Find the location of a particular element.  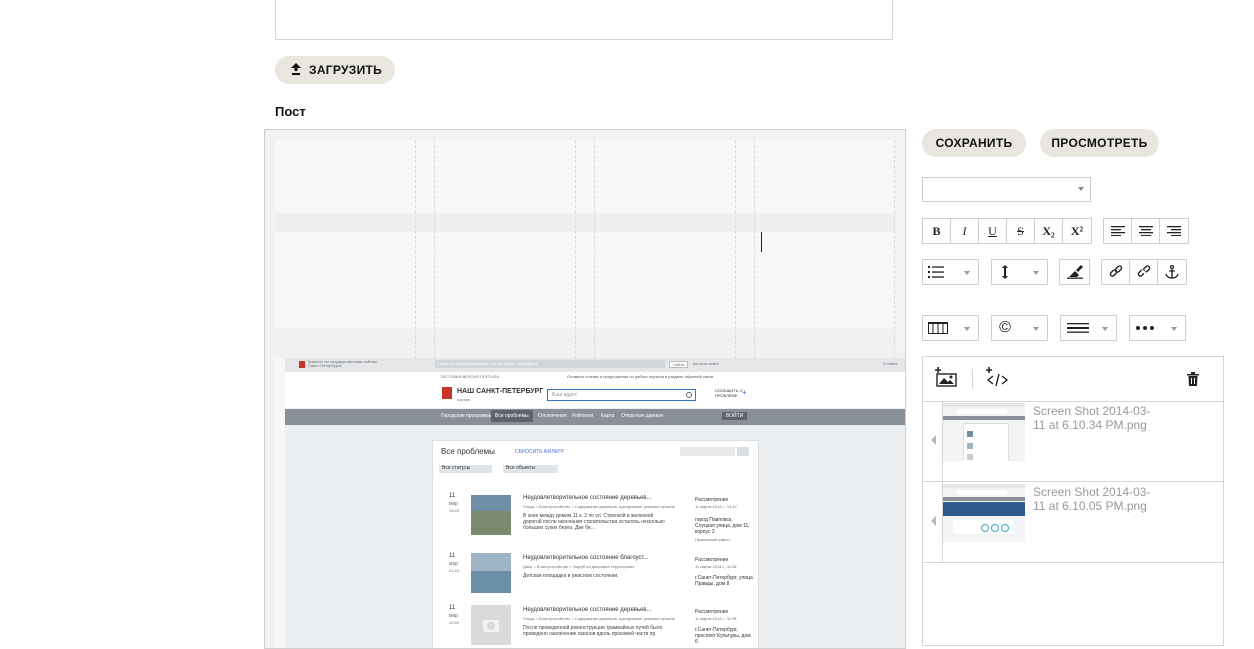

plus-icon: + is located at coordinates (744, 392).